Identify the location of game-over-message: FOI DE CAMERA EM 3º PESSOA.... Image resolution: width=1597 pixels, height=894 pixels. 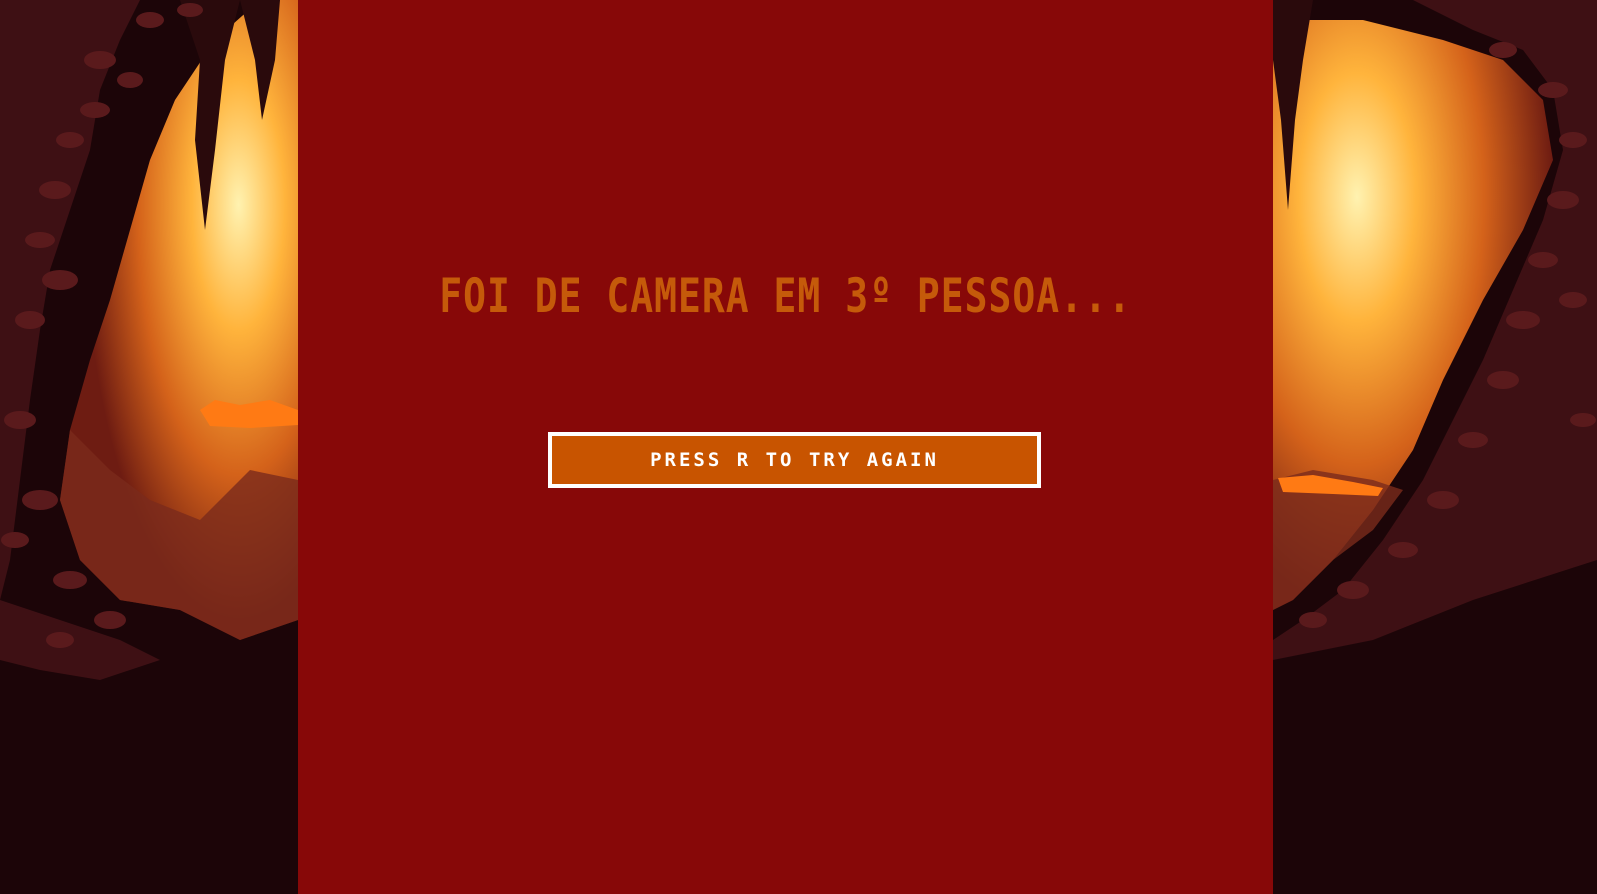
(785, 295).